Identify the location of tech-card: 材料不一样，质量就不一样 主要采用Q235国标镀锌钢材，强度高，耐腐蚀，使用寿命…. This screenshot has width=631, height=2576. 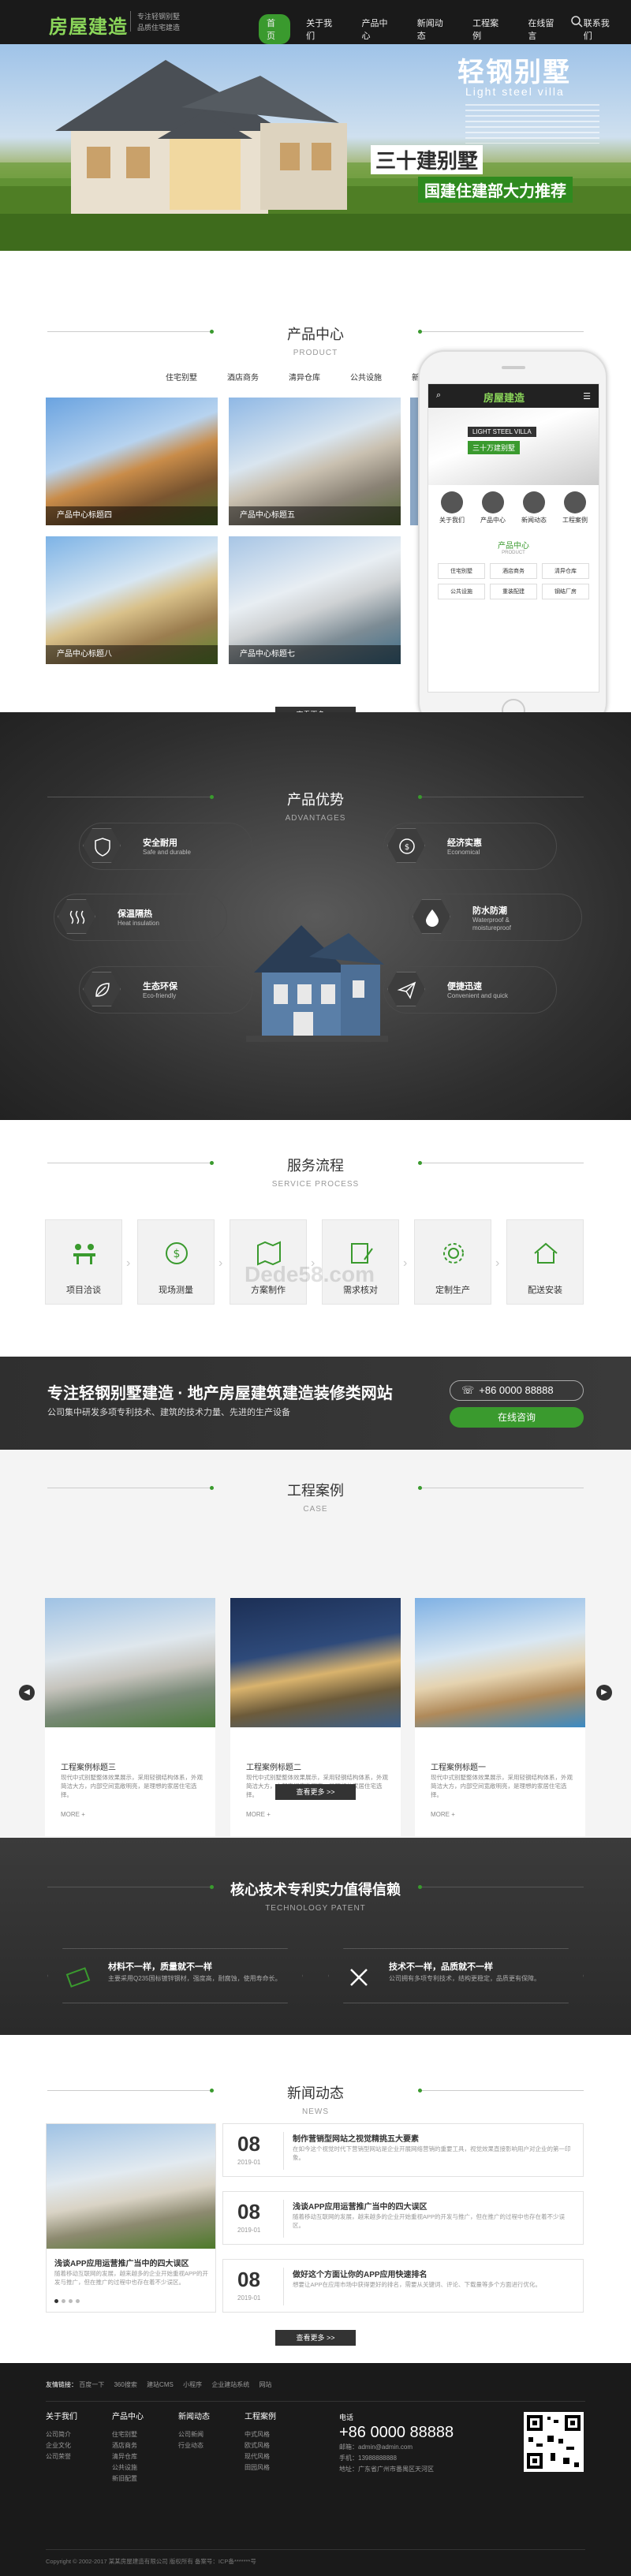
(175, 1975).